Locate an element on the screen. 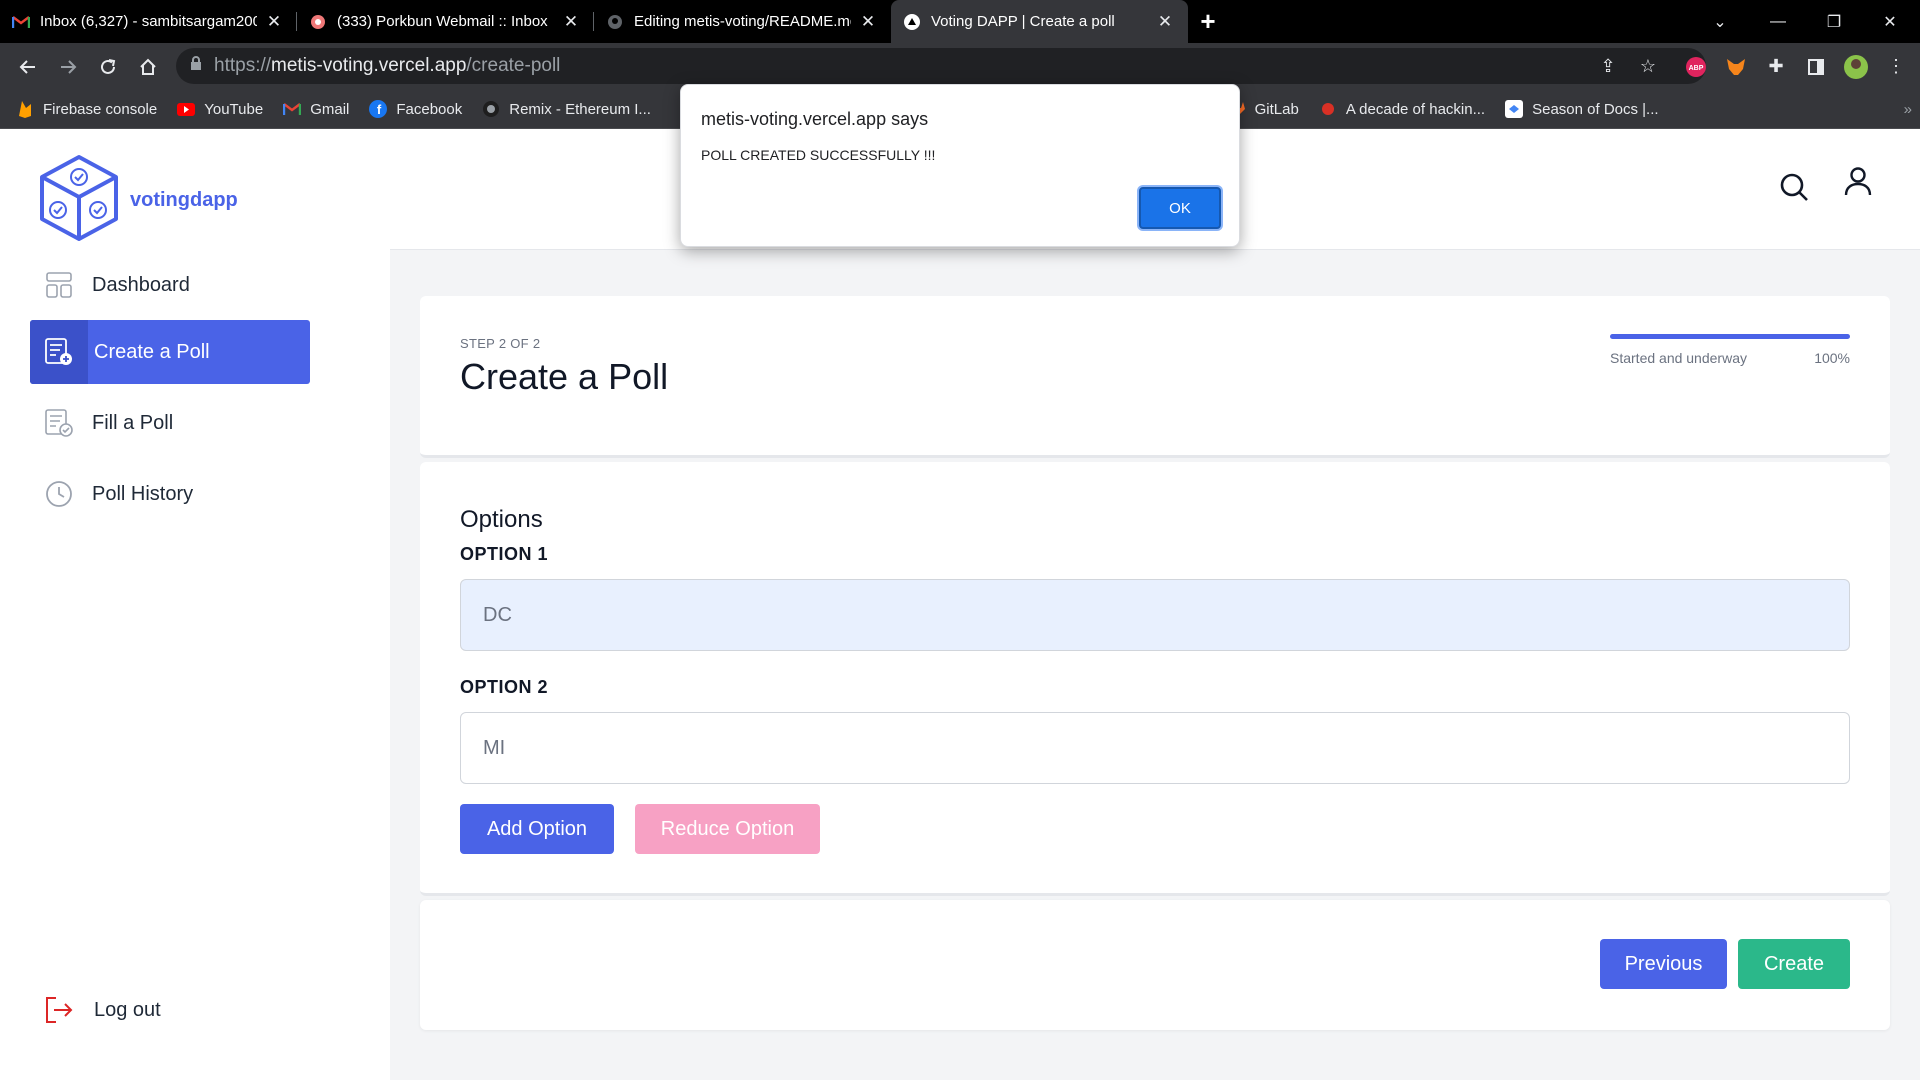 Image resolution: width=1920 pixels, height=1080 pixels. bookmark-label: Facebook is located at coordinates (429, 109).